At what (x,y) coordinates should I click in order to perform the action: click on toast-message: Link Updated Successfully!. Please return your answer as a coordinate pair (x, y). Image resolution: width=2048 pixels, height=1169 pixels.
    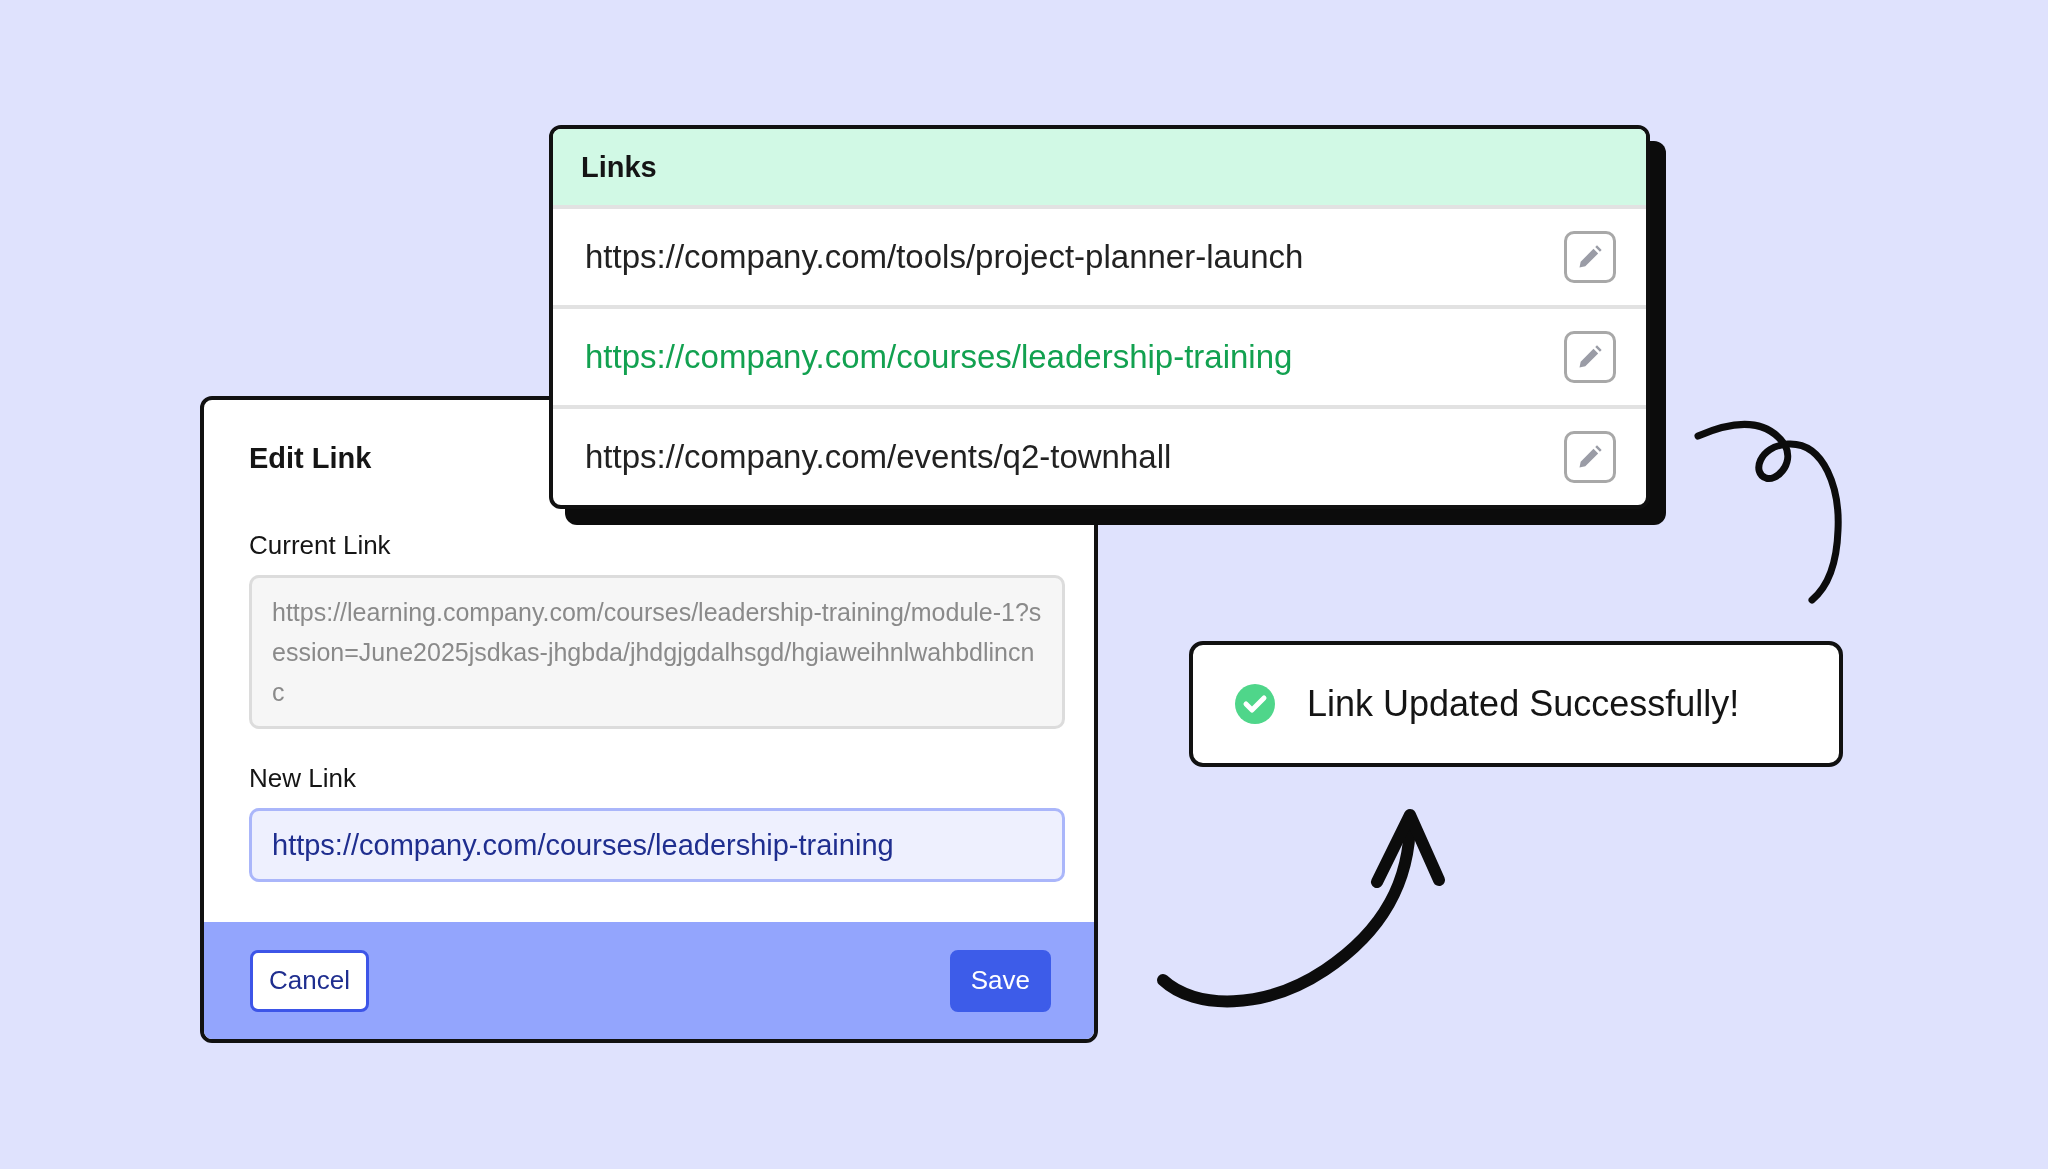
    Looking at the image, I should click on (1523, 704).